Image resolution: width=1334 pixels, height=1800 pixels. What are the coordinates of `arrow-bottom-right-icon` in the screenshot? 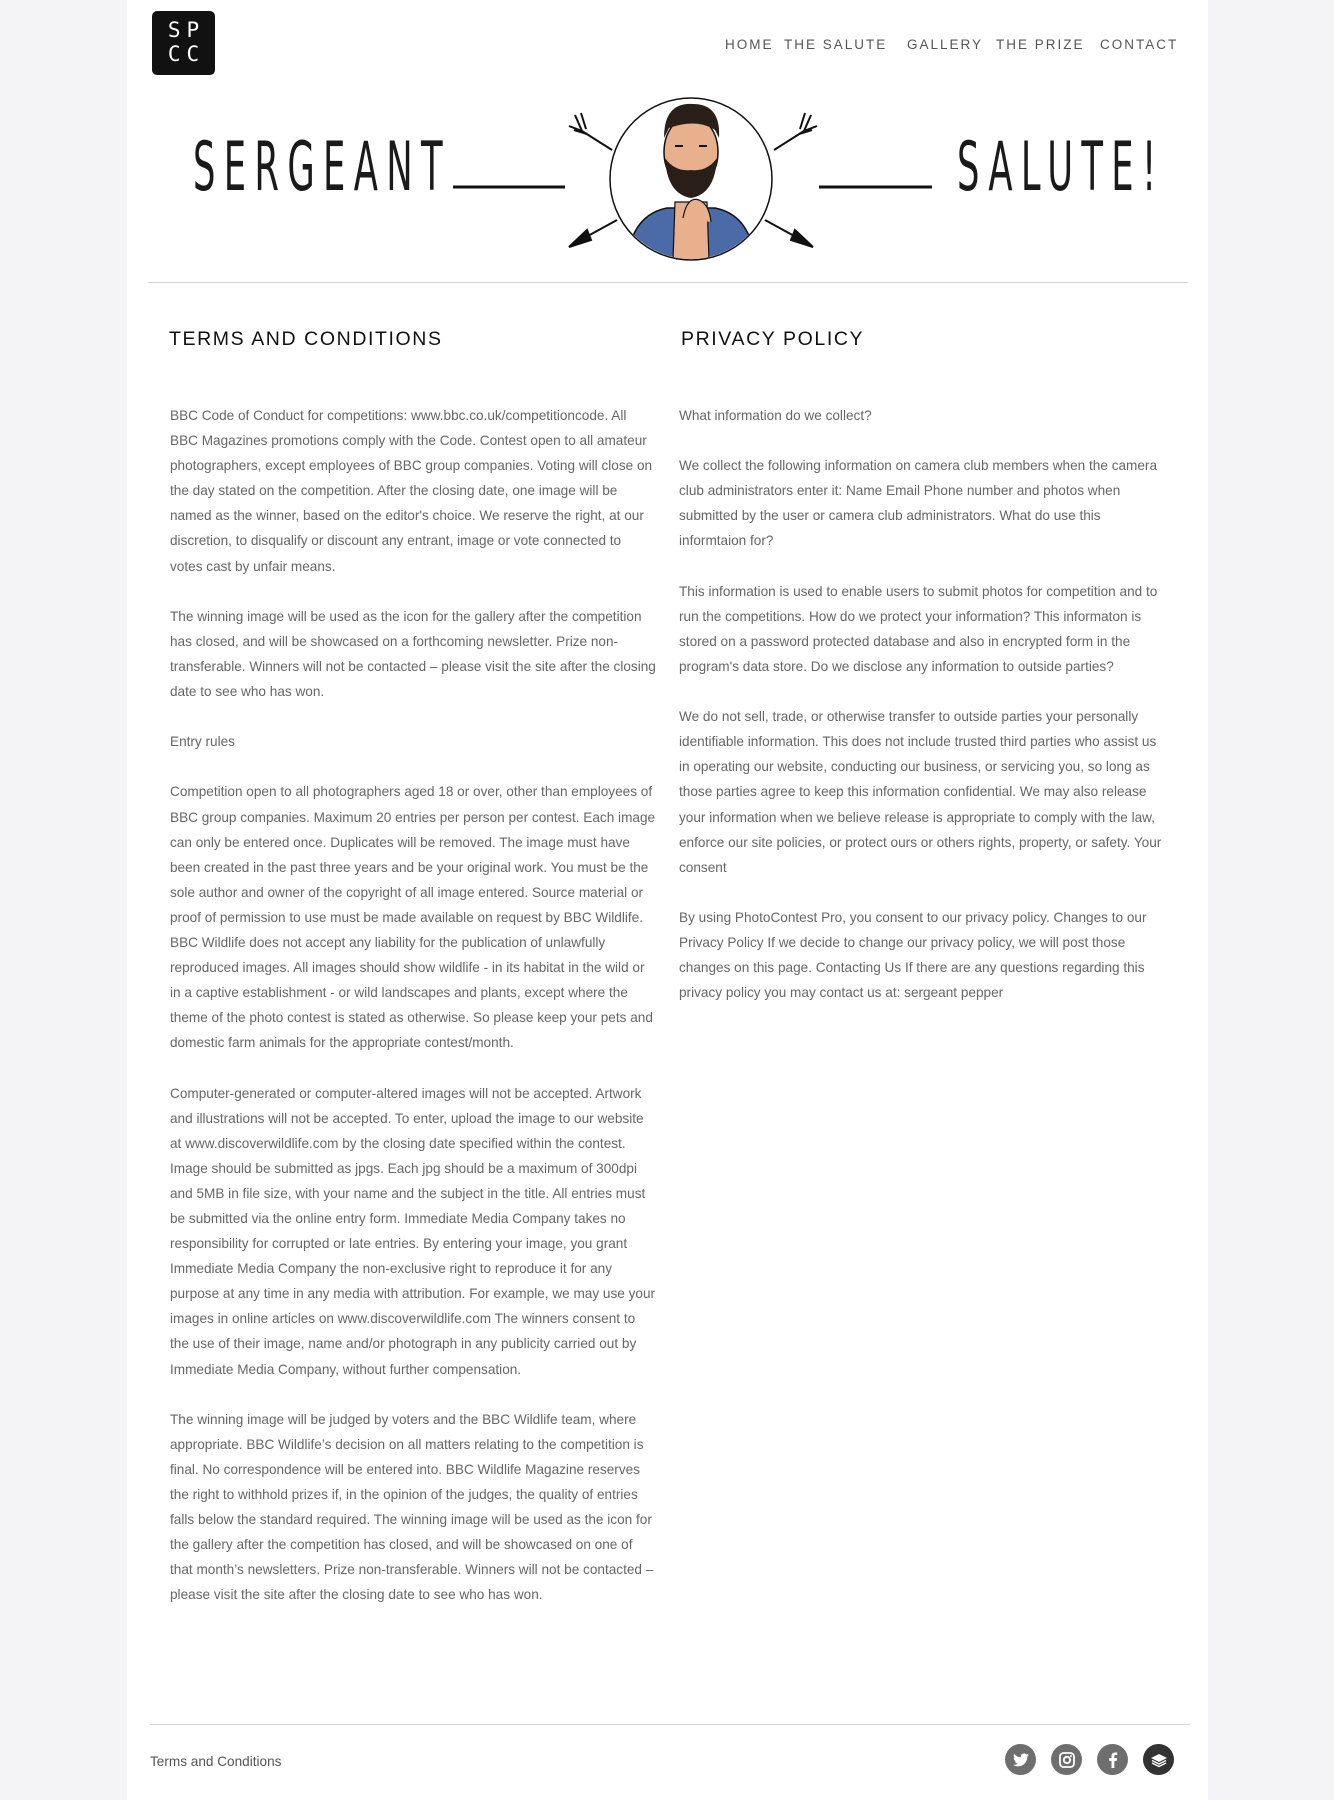 It's located at (789, 233).